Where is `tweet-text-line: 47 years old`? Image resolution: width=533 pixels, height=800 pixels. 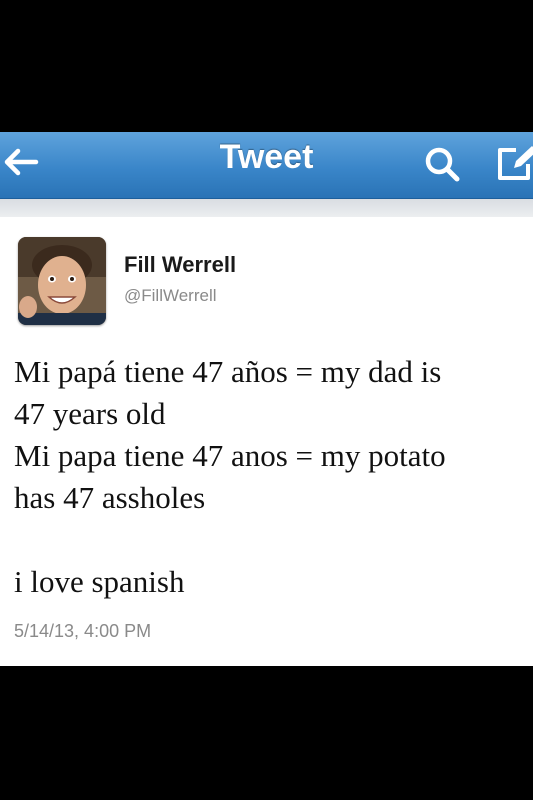
tweet-text-line: 47 years old is located at coordinates (90, 413).